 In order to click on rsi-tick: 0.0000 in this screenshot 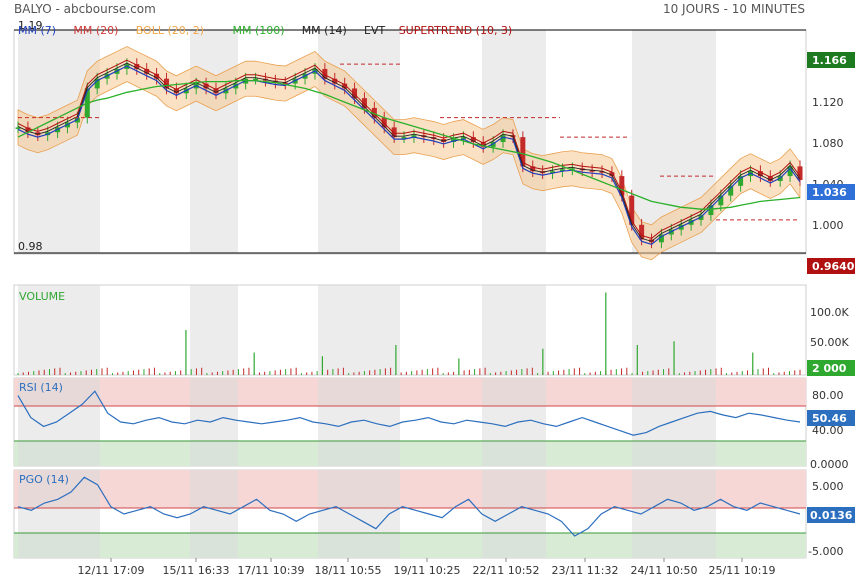, I will do `click(829, 464)`.